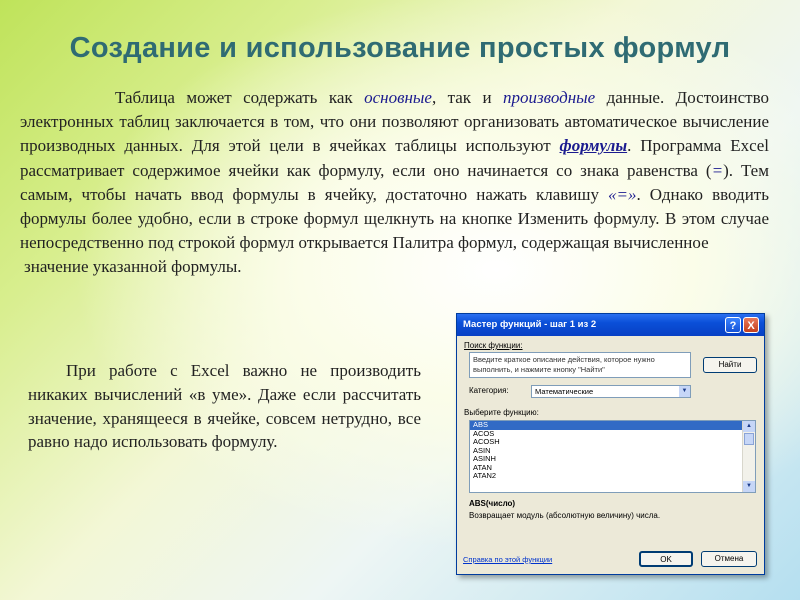 The height and width of the screenshot is (600, 800). Describe the element at coordinates (467, 97) in the screenshot. I see `text-run: , так и` at that location.